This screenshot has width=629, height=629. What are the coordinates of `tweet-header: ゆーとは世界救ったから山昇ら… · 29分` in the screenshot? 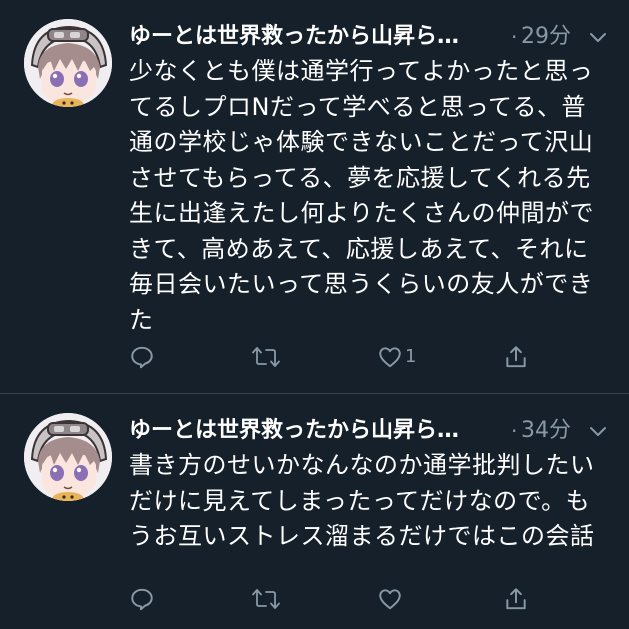 It's located at (369, 38).